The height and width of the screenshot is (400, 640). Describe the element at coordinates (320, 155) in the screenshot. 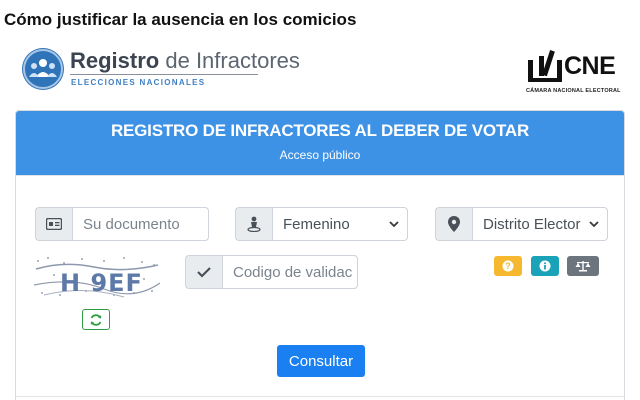

I see `card-subtitle: Acceso público` at that location.